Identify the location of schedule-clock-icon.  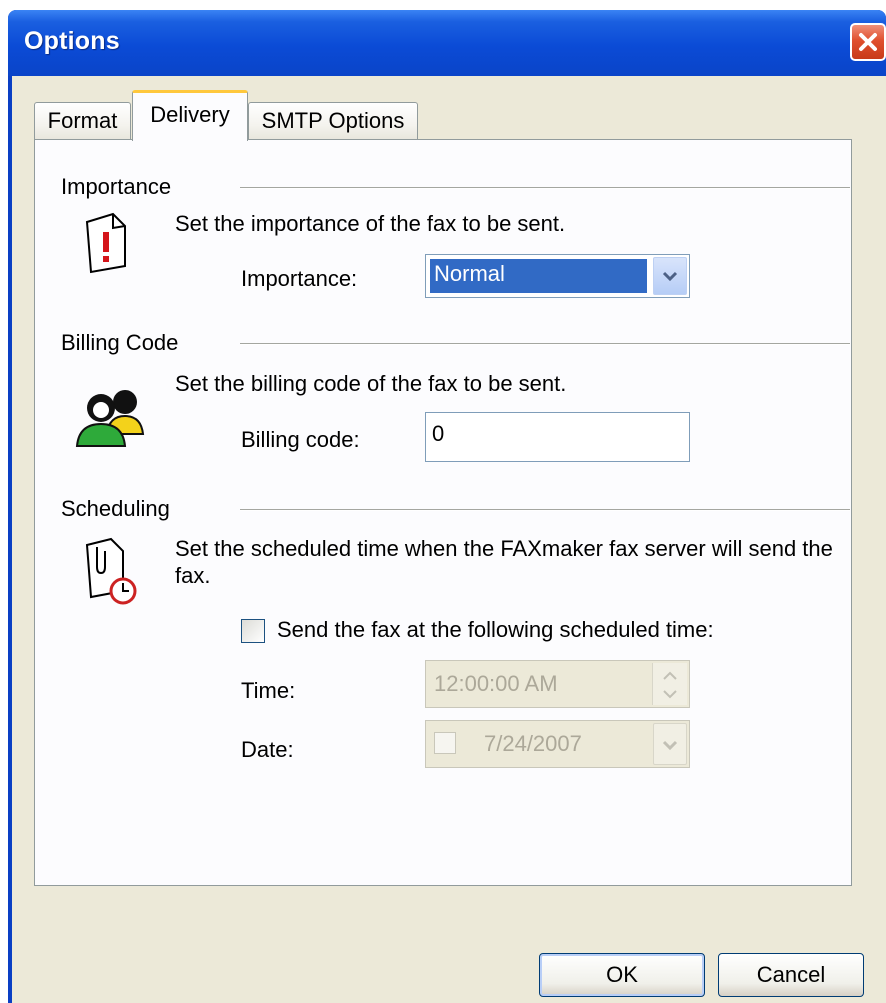
(111, 571).